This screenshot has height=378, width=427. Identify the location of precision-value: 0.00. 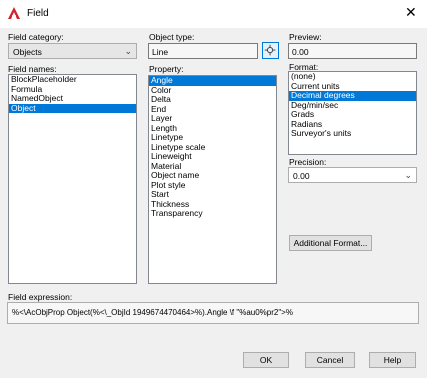
(301, 176).